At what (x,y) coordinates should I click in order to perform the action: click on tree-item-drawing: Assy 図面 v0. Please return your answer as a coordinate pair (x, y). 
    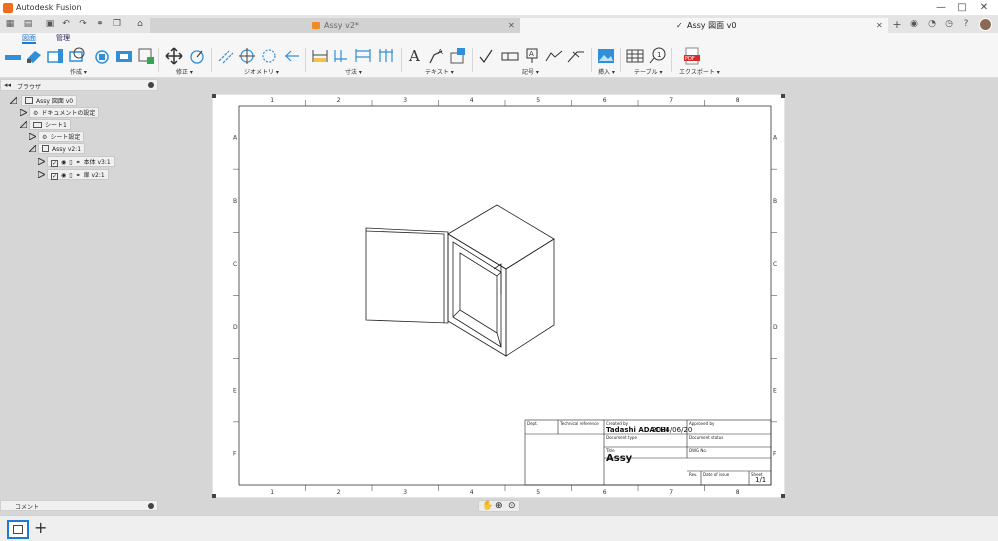
    Looking at the image, I should click on (80, 100).